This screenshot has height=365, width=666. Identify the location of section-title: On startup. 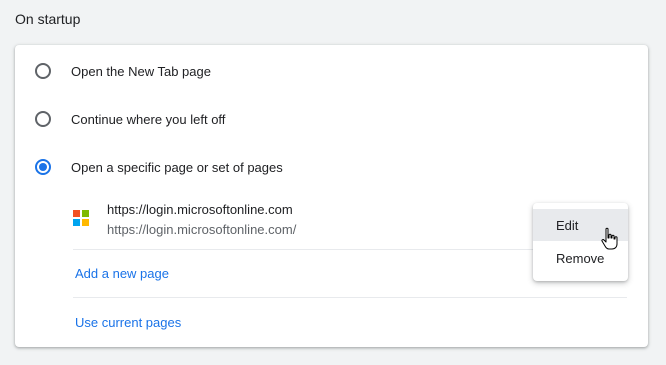
(48, 19).